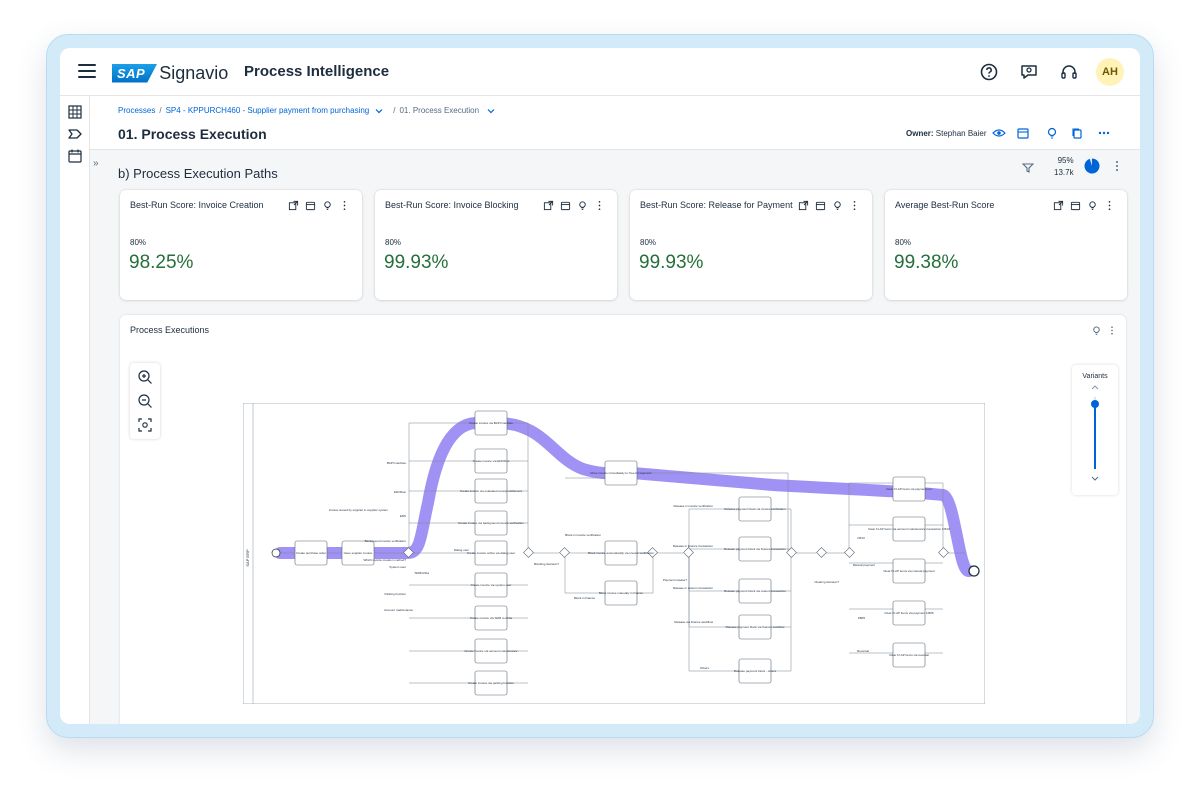  What do you see at coordinates (675, 580) in the screenshot?
I see `edge-label: Payment release?` at bounding box center [675, 580].